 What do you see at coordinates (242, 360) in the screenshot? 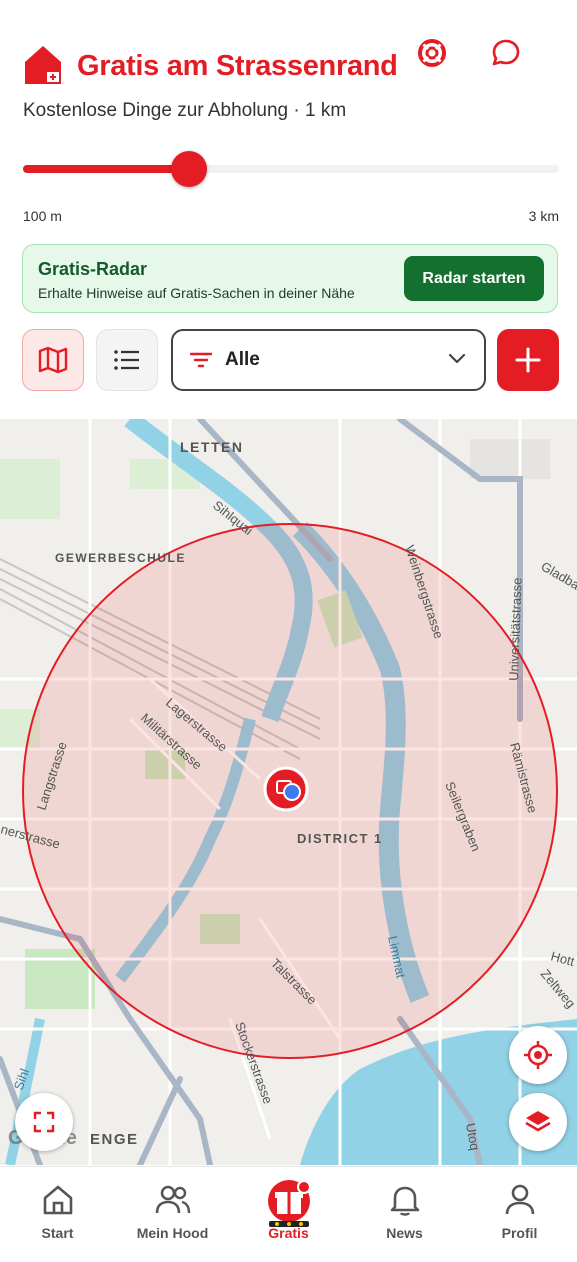
I see `filter-selected-value: Alle` at bounding box center [242, 360].